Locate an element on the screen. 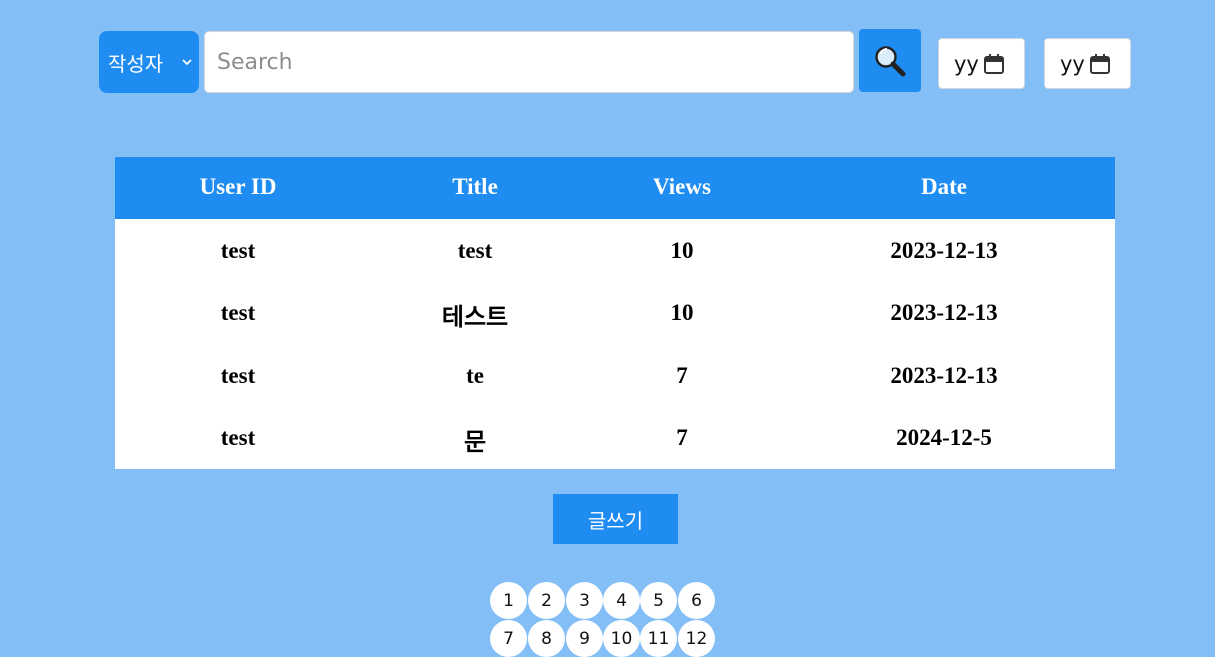 This screenshot has height=657, width=1215. header-user-id: User ID is located at coordinates (238, 187).